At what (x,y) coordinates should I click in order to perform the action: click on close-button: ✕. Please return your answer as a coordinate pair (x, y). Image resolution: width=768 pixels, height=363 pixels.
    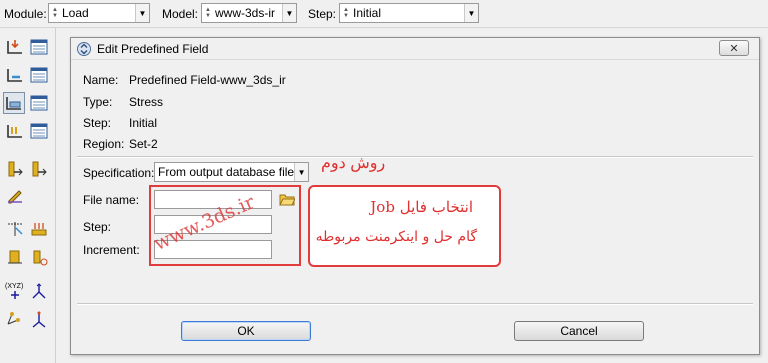
    Looking at the image, I should click on (734, 48).